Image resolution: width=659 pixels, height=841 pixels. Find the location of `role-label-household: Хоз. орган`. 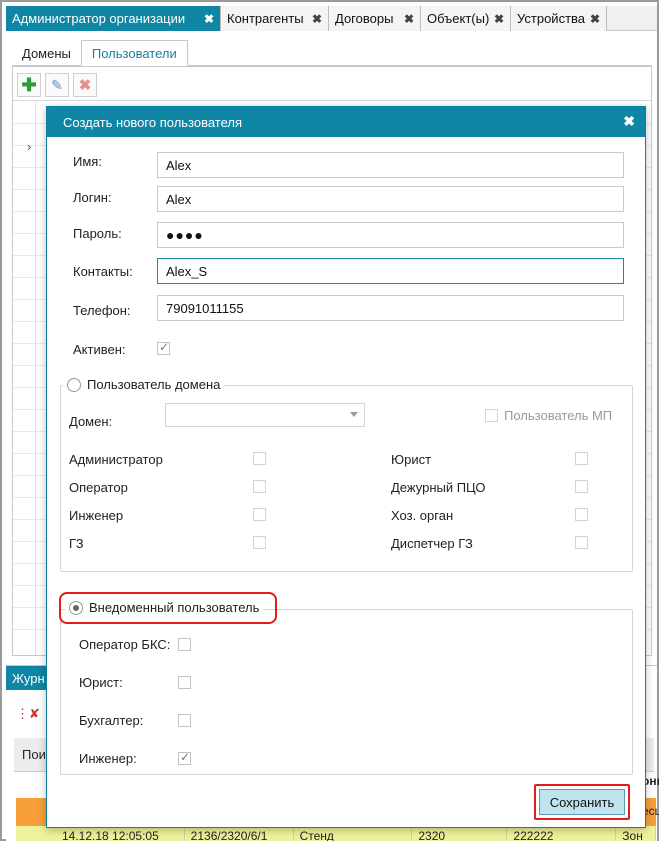

role-label-household: Хоз. орган is located at coordinates (422, 515).